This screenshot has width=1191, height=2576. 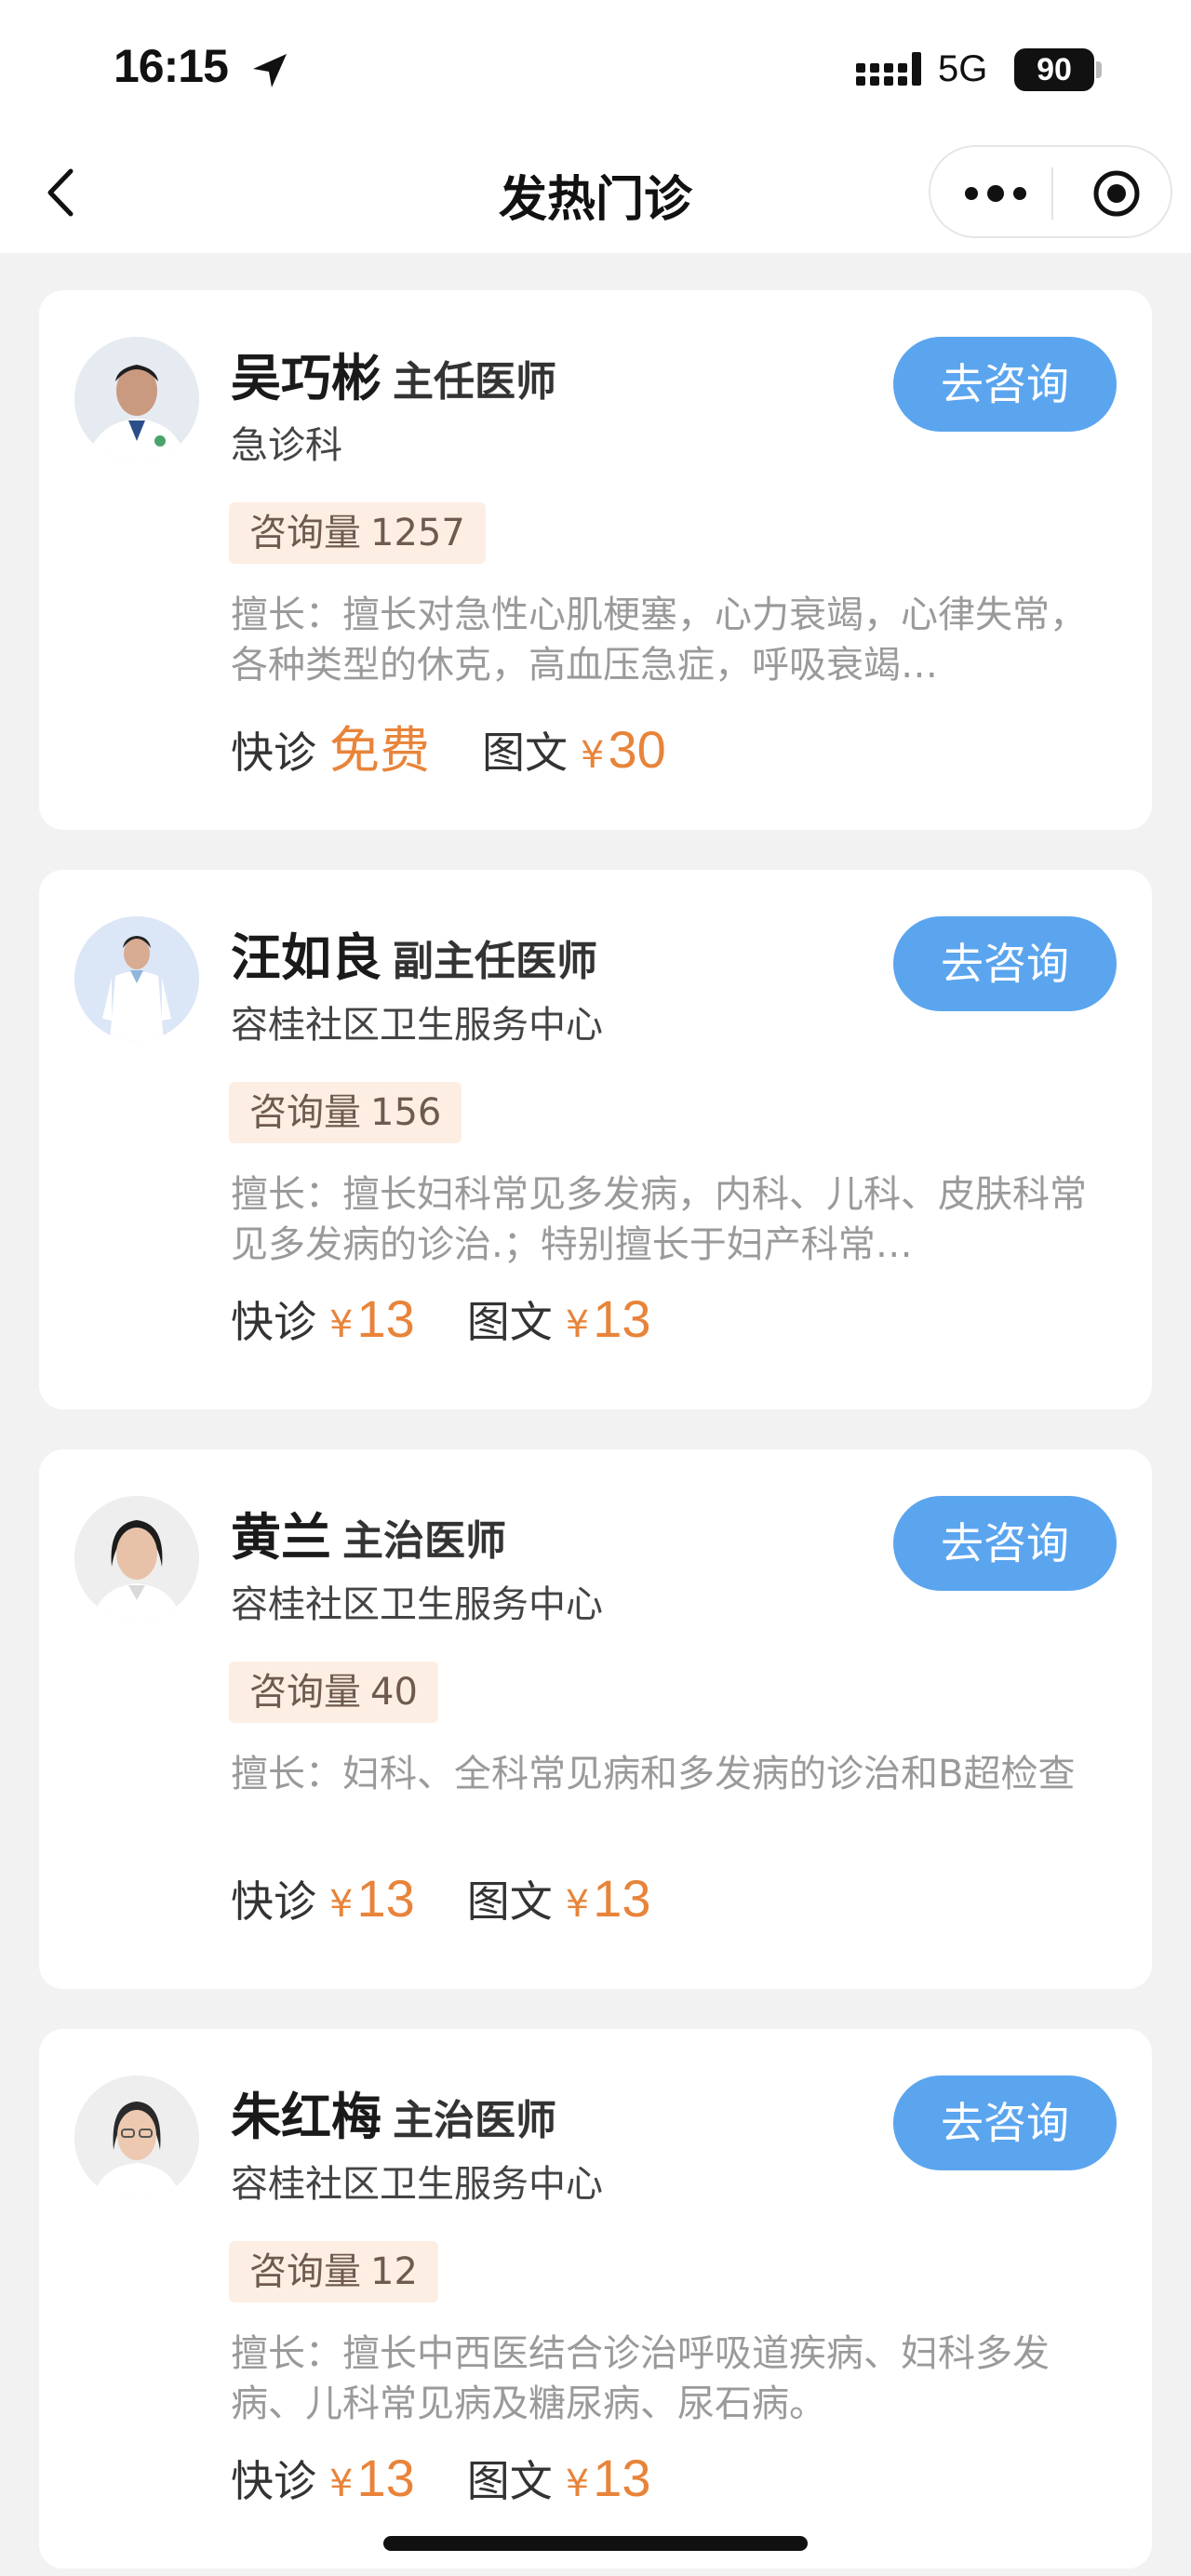 I want to click on doctor-title: 副主任医师, so click(x=495, y=961).